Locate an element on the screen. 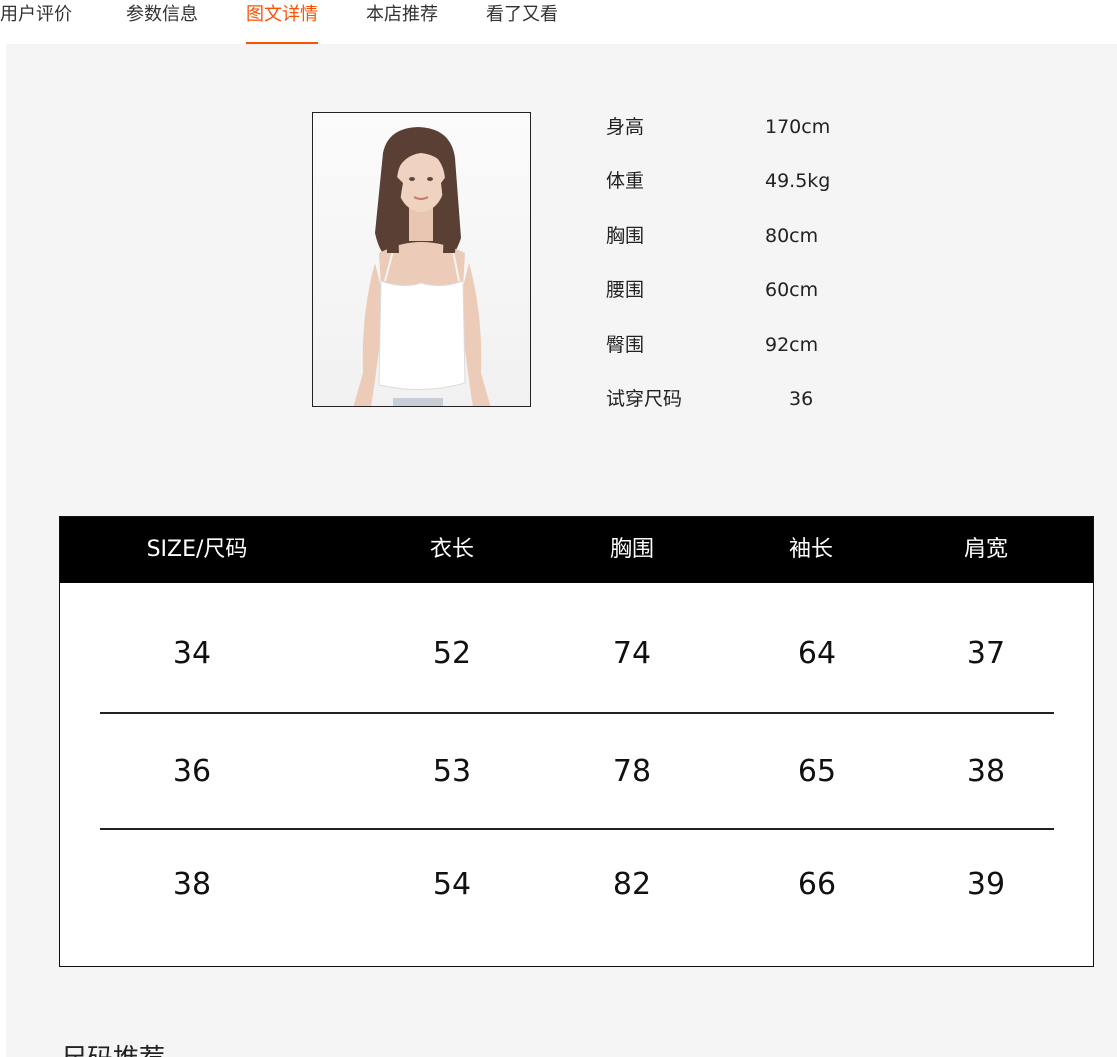  table-cell: 36 is located at coordinates (192, 771).